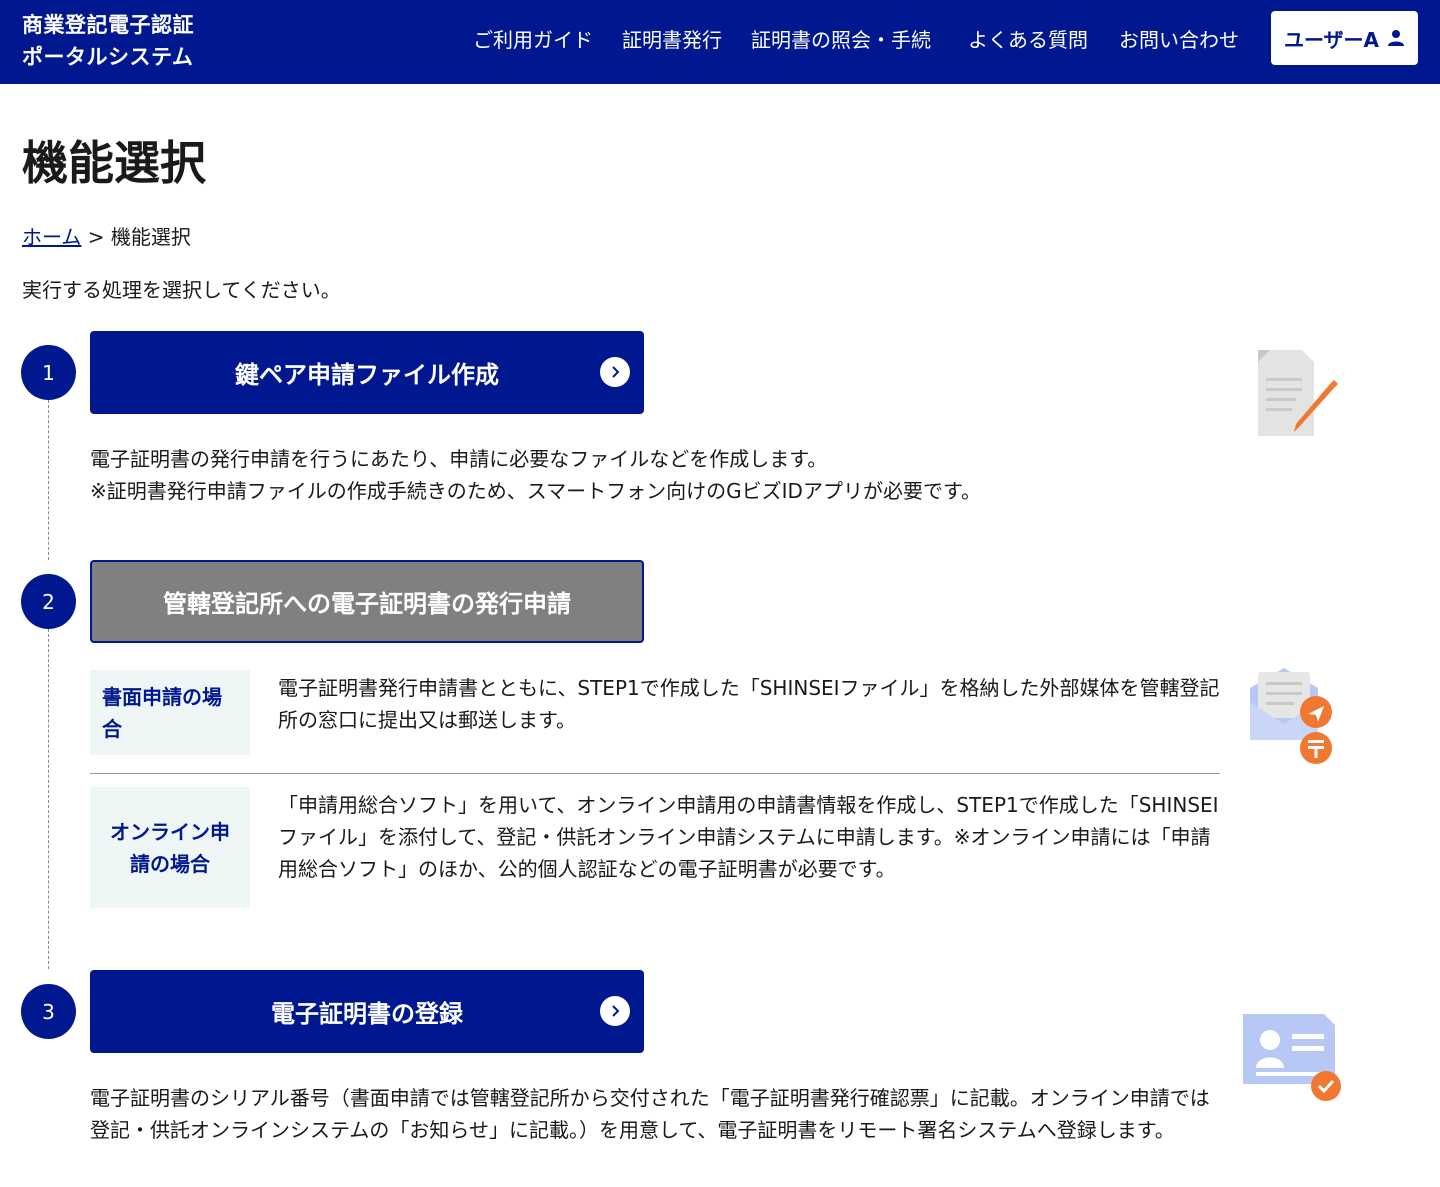 The height and width of the screenshot is (1187, 1440). What do you see at coordinates (1179, 40) in the screenshot?
I see `nav-contact: お問い合わせ` at bounding box center [1179, 40].